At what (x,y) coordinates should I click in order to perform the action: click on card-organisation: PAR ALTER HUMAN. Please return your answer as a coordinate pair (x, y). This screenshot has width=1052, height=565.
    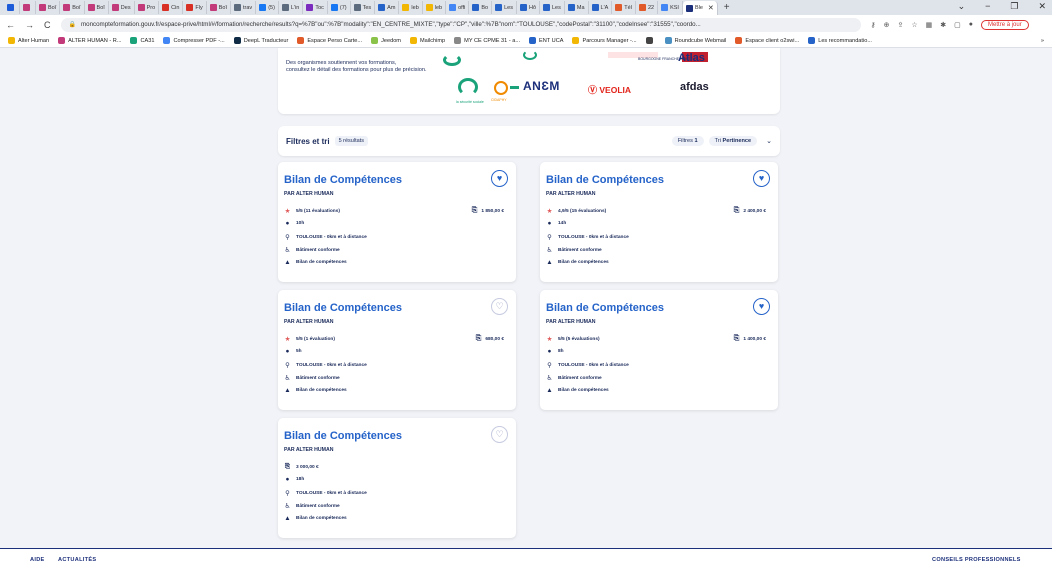
    Looking at the image, I should click on (309, 450).